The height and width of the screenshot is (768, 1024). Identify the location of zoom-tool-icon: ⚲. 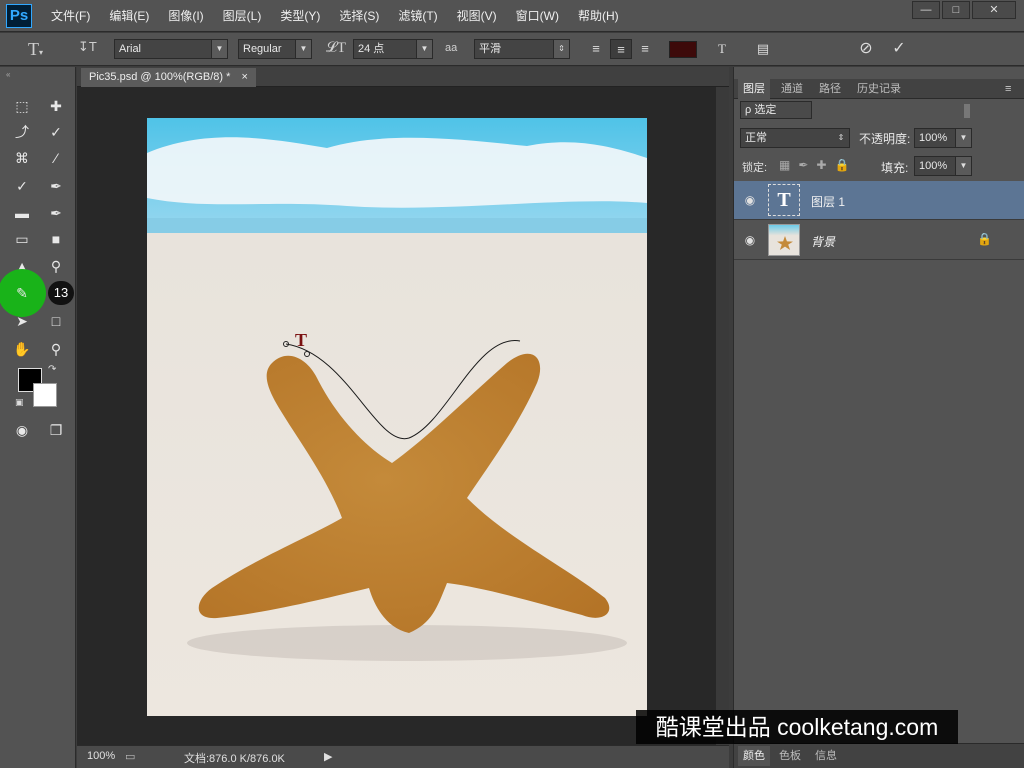
(56, 349).